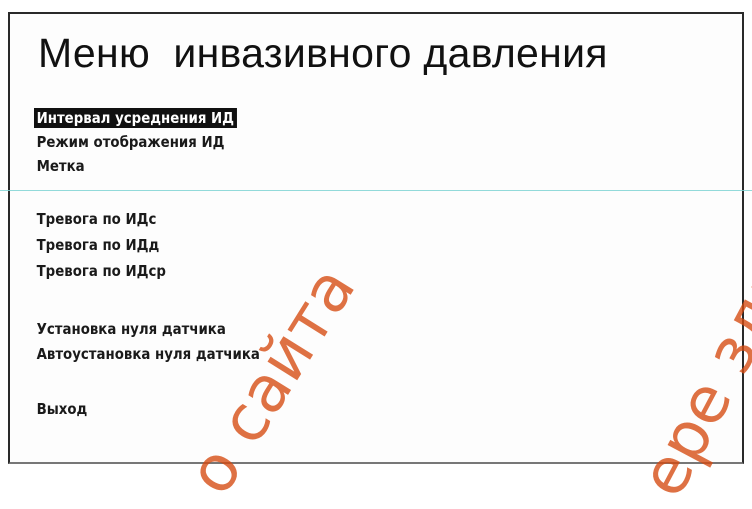  I want to click on scan-artifact-line, so click(376, 190).